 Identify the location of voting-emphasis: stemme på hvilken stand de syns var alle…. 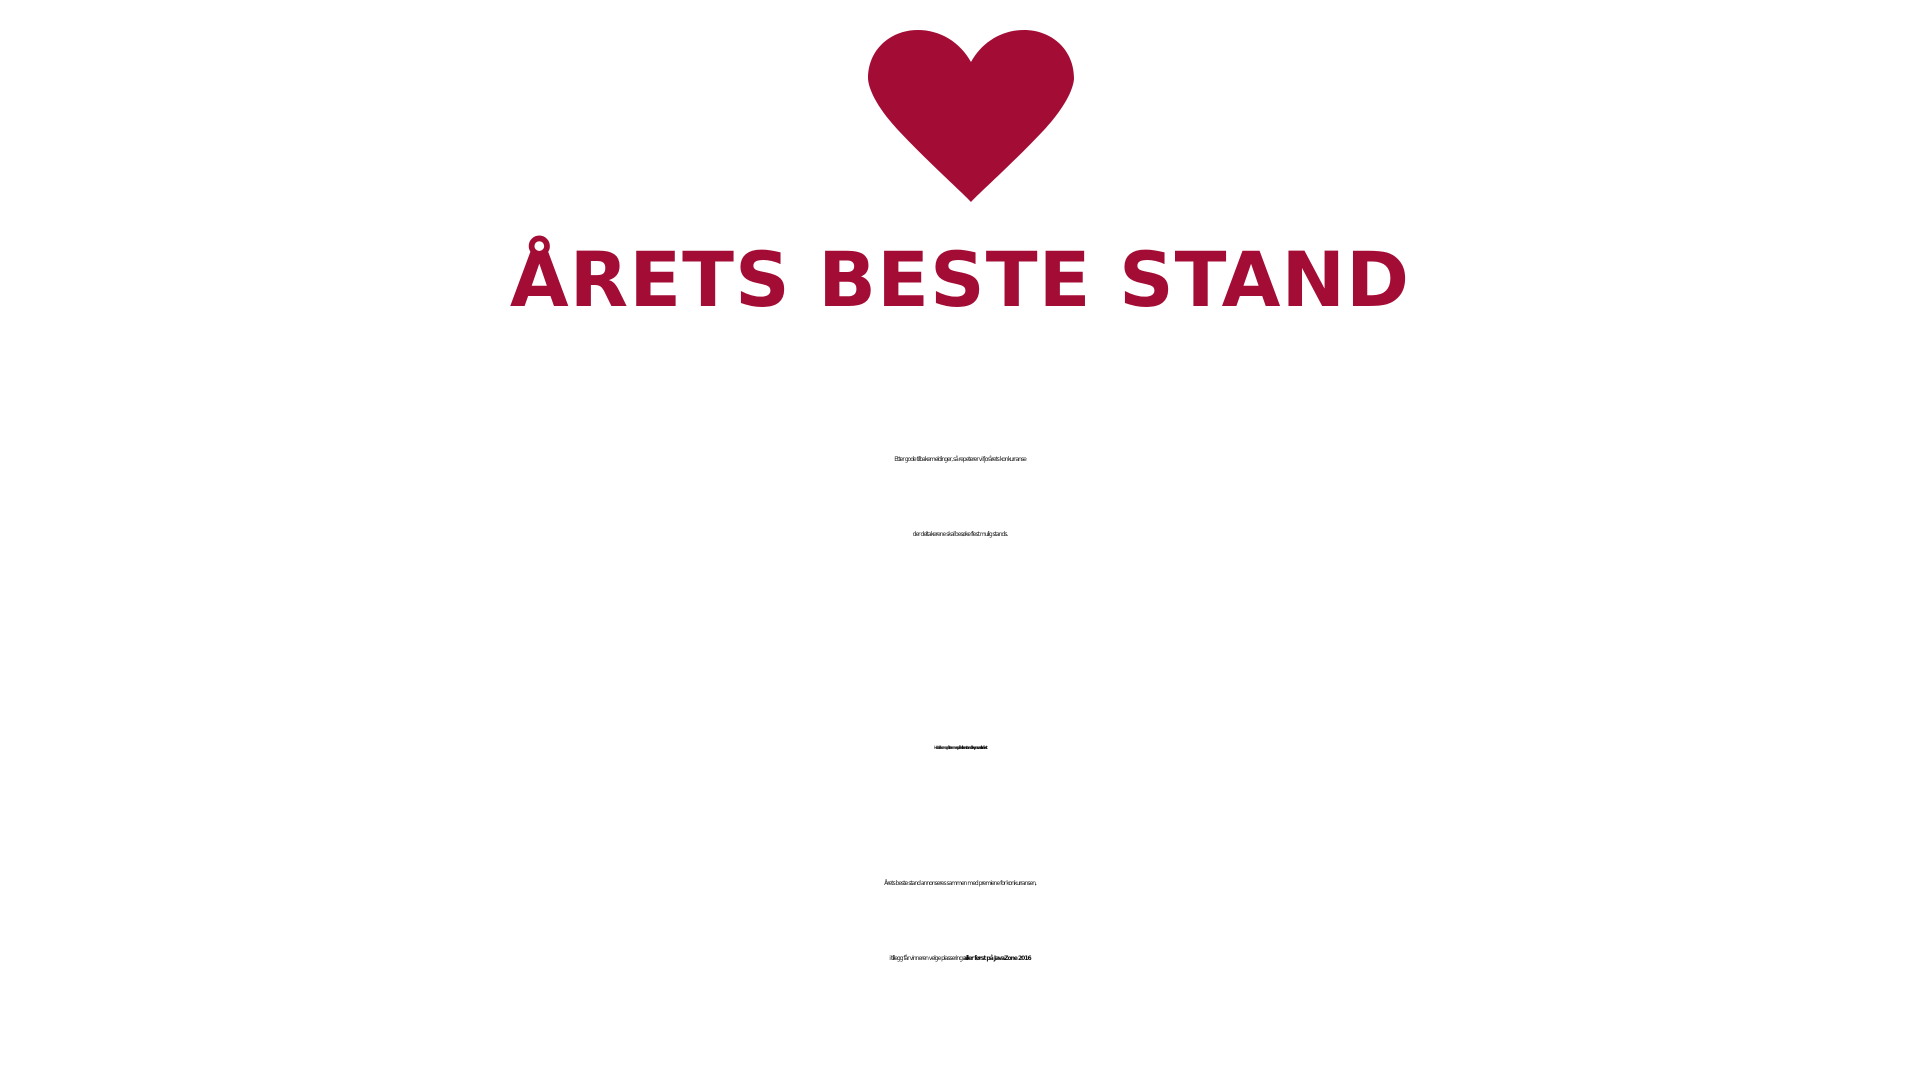
(968, 747).